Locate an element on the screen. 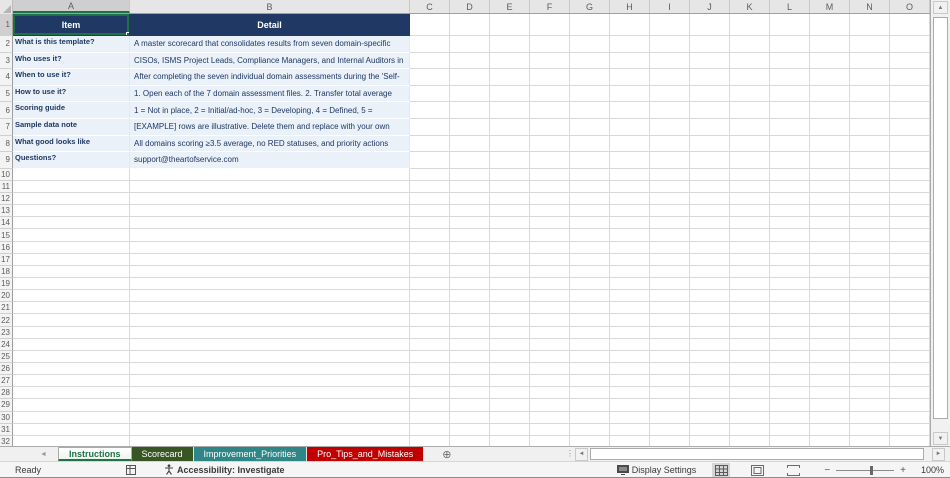  cell-C1 is located at coordinates (430, 25).